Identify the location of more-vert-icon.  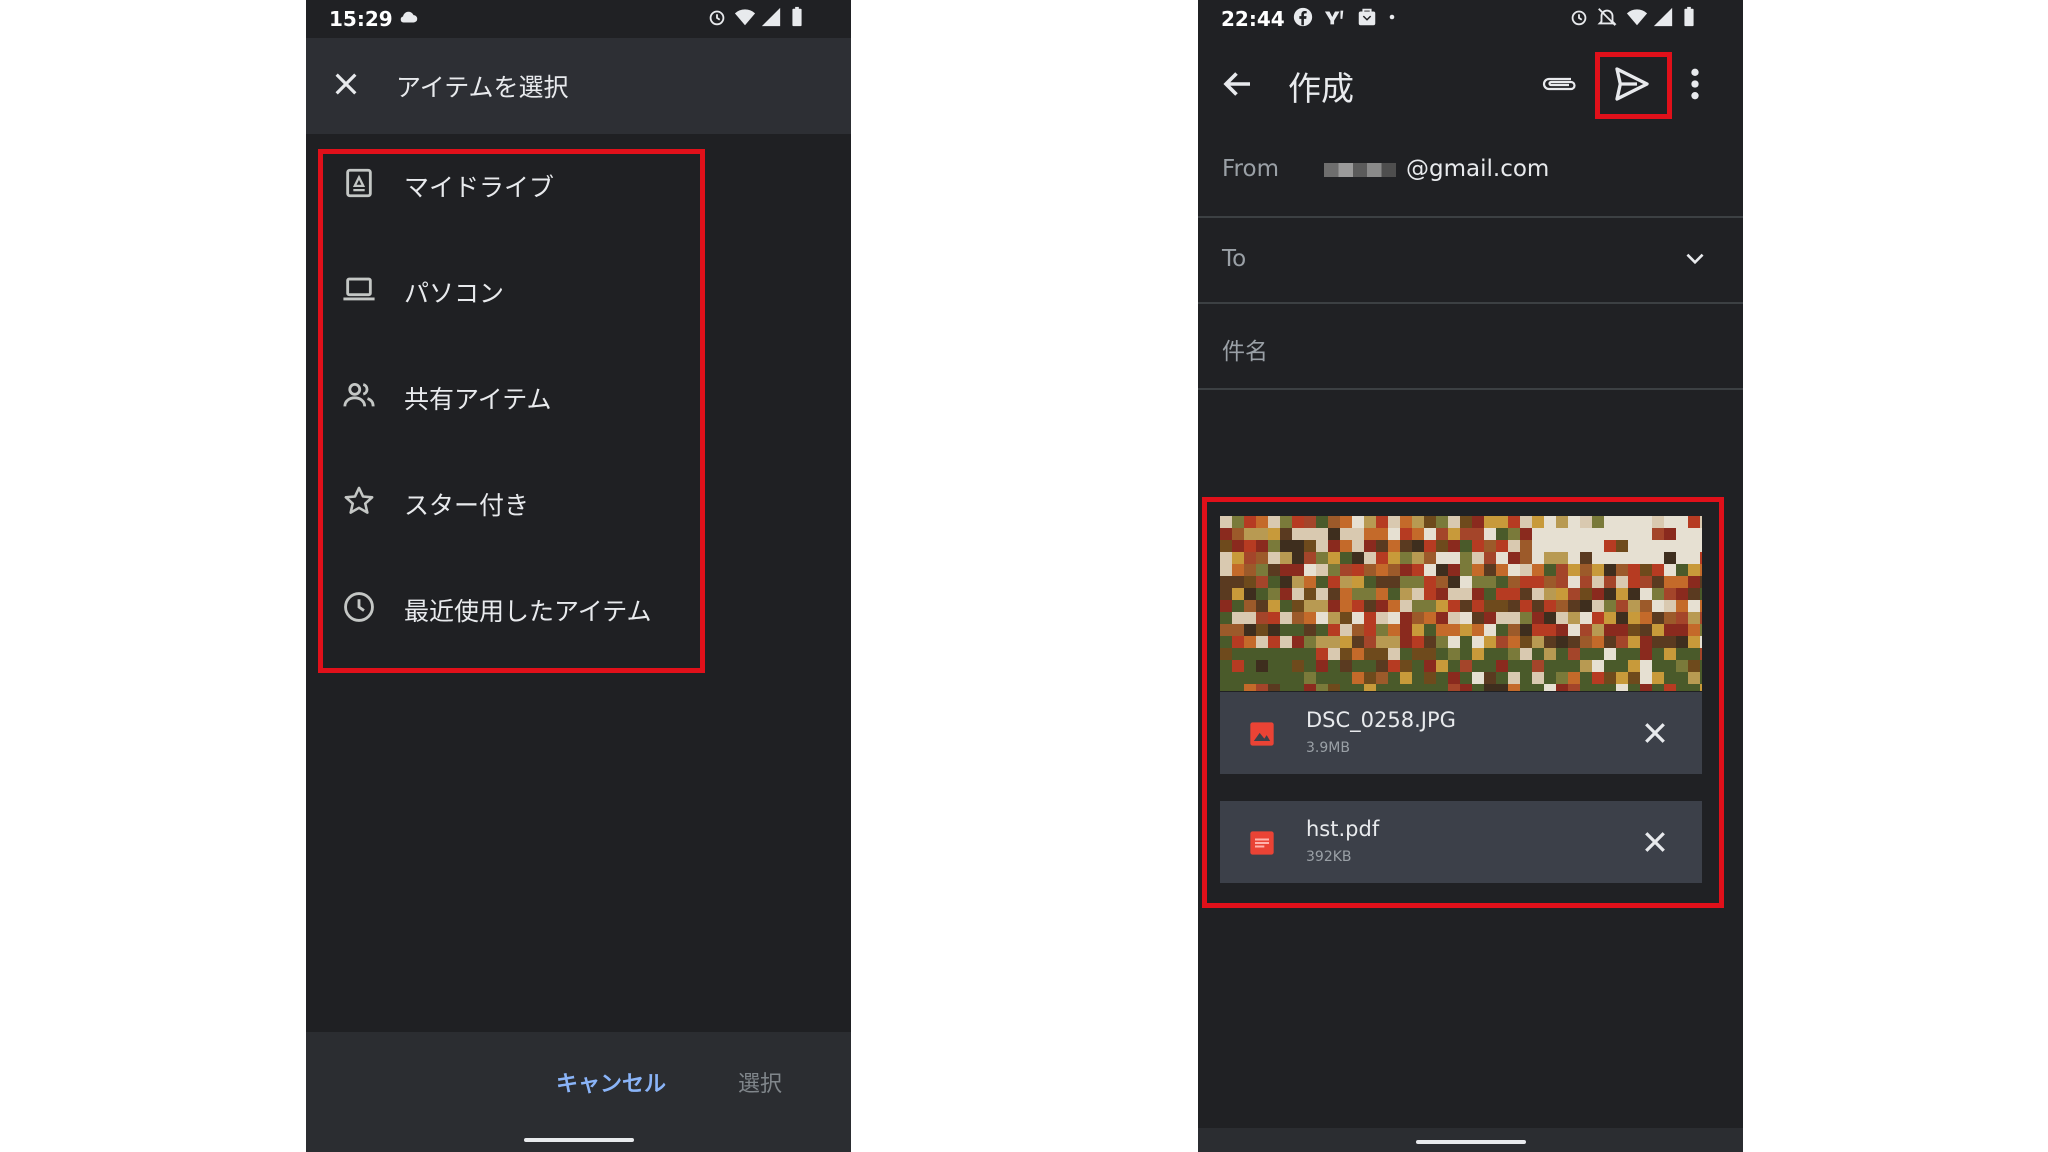
(1695, 84).